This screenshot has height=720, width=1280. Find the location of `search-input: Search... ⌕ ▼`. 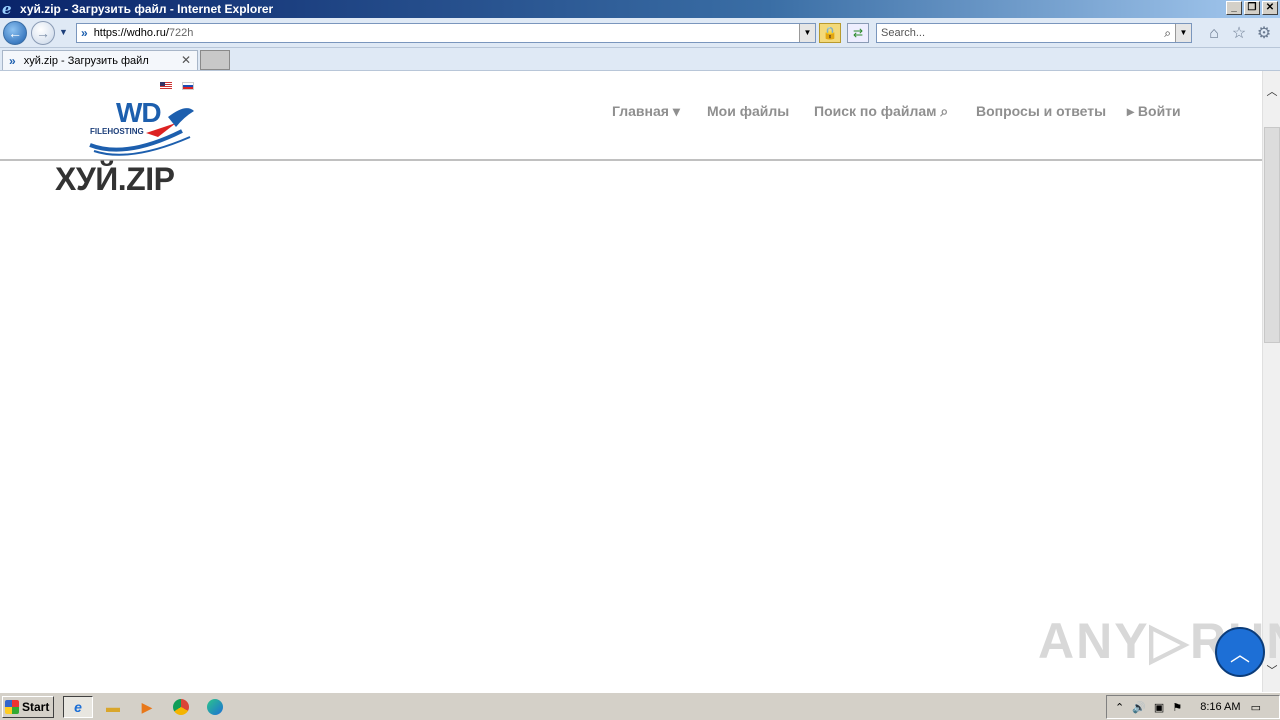

search-input: Search... ⌕ ▼ is located at coordinates (1034, 33).